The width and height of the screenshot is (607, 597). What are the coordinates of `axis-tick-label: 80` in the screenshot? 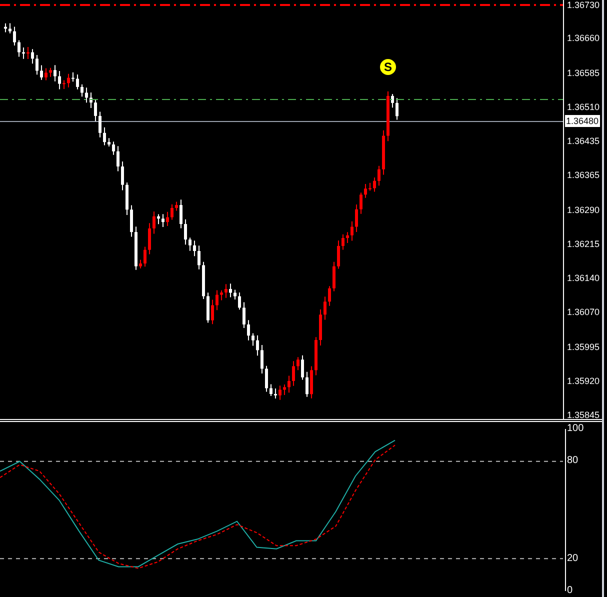 It's located at (572, 461).